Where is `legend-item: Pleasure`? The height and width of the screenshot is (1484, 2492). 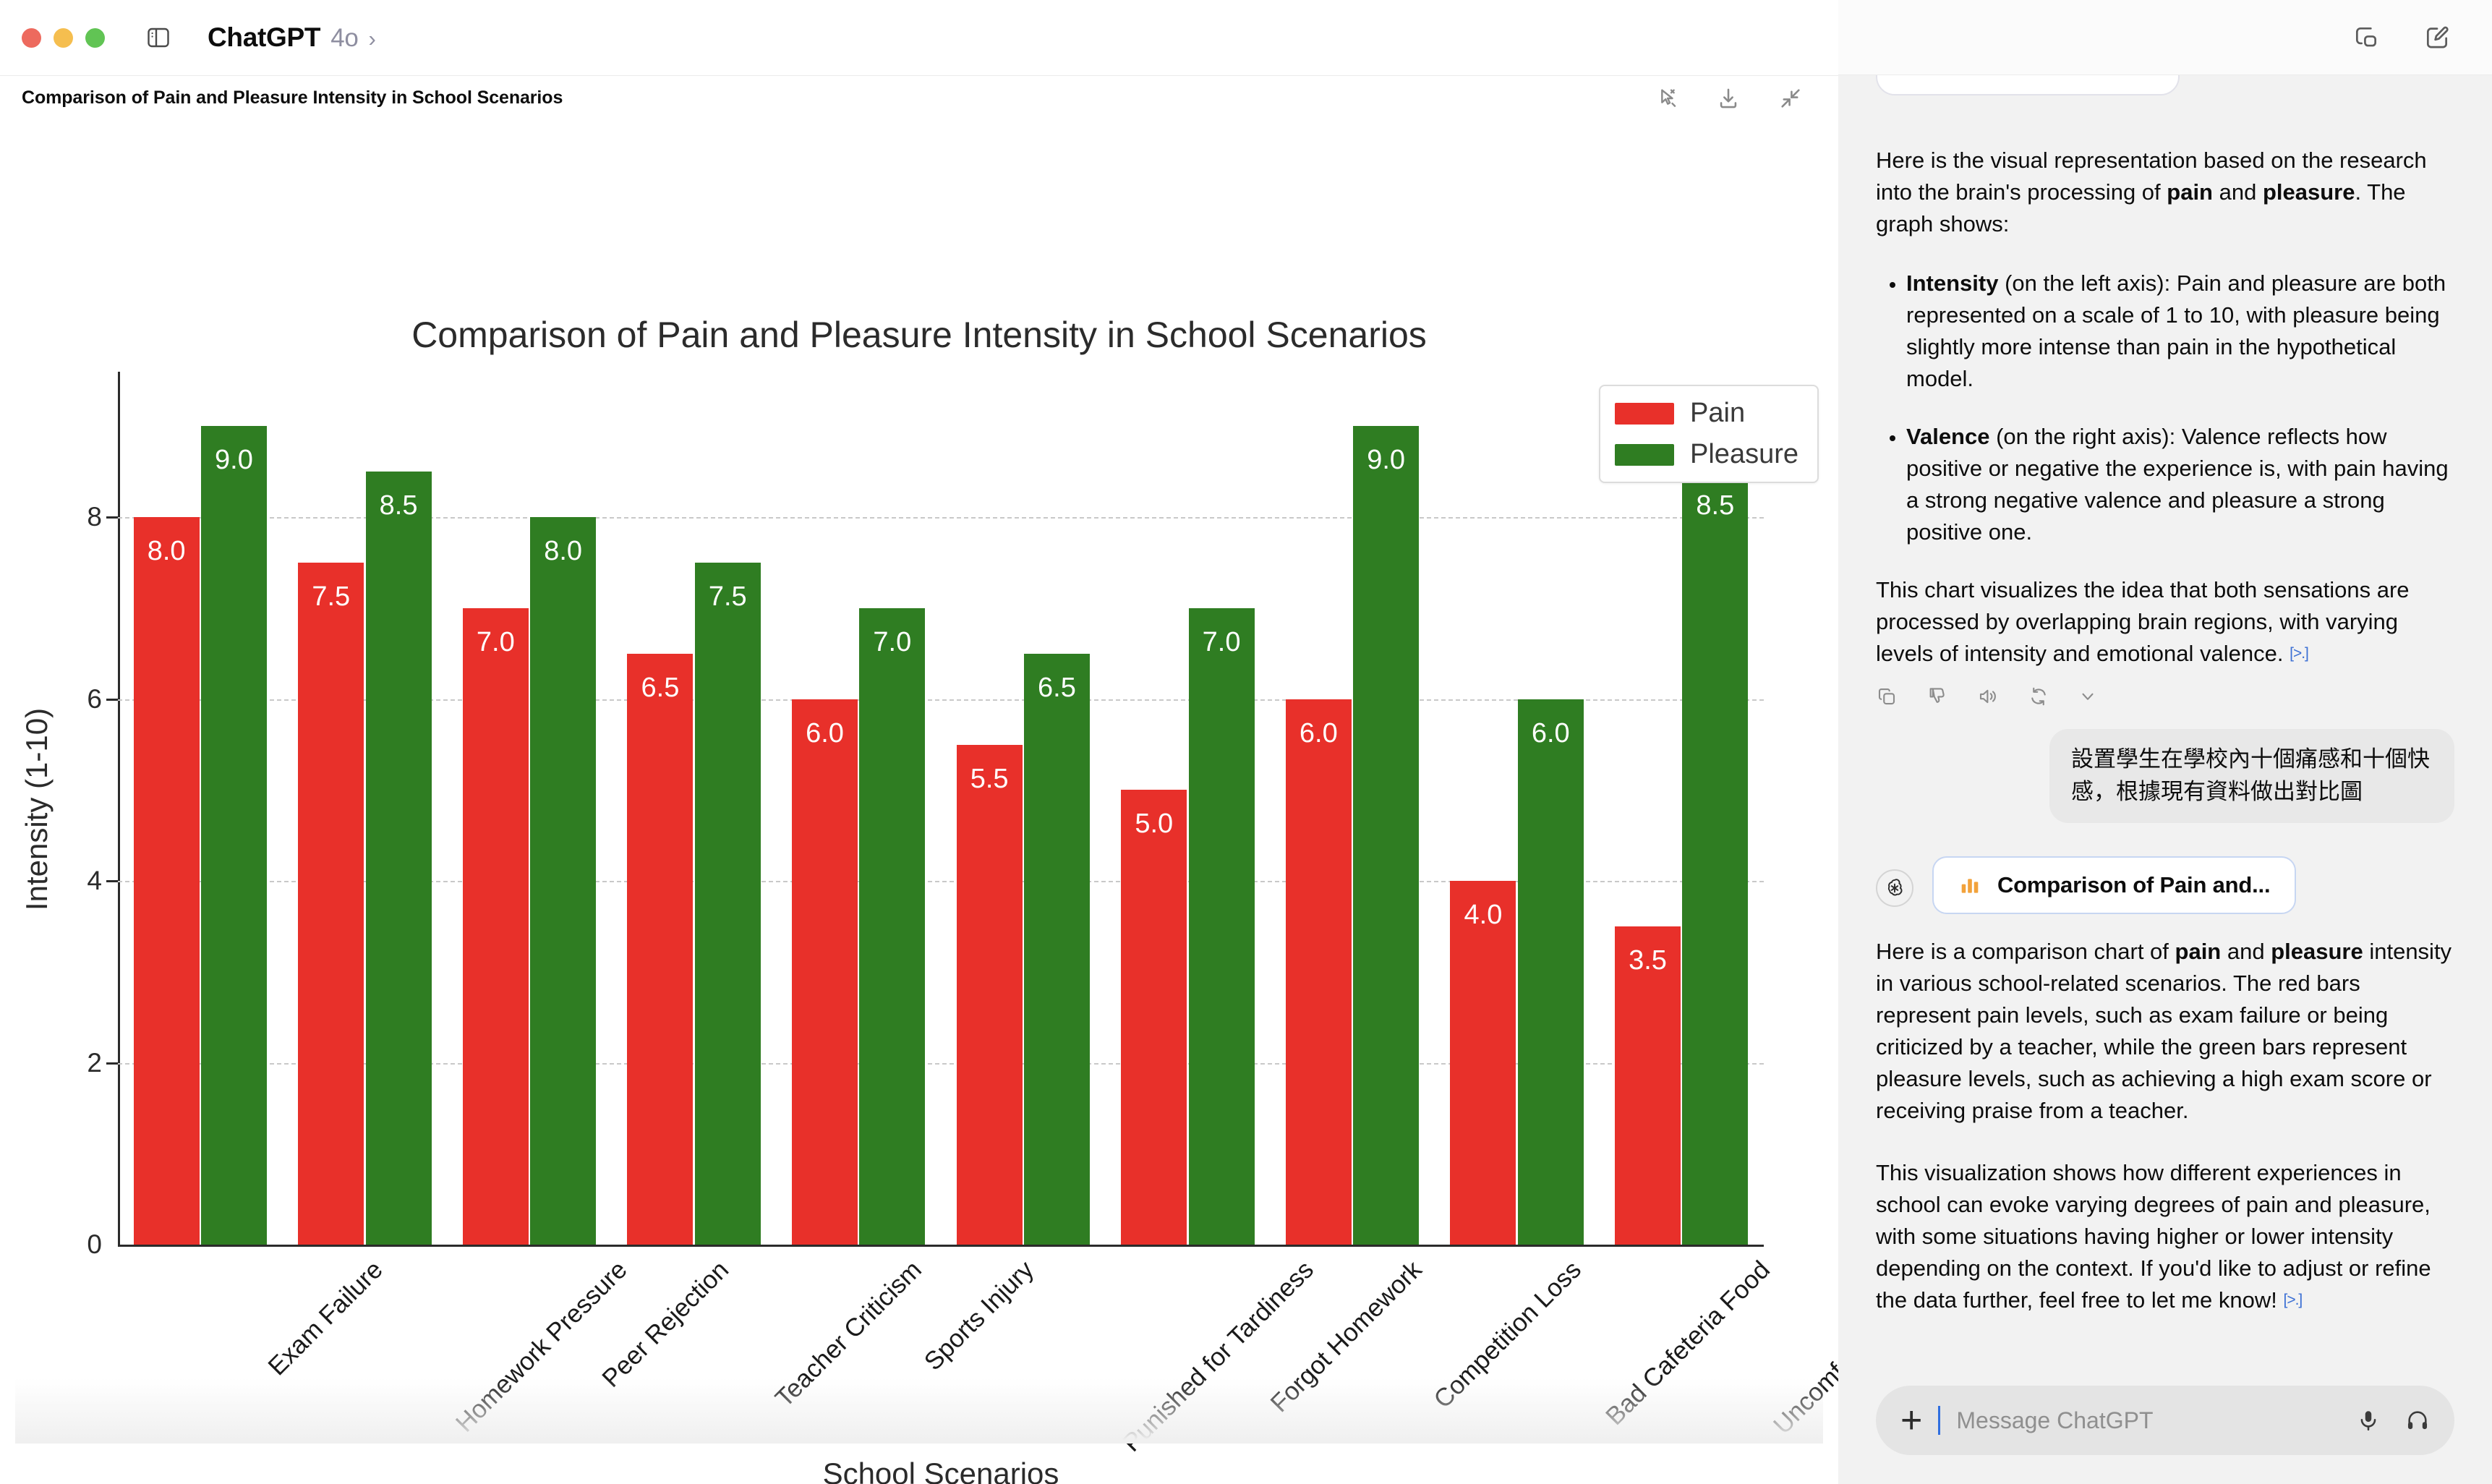
legend-item: Pleasure is located at coordinates (1707, 455).